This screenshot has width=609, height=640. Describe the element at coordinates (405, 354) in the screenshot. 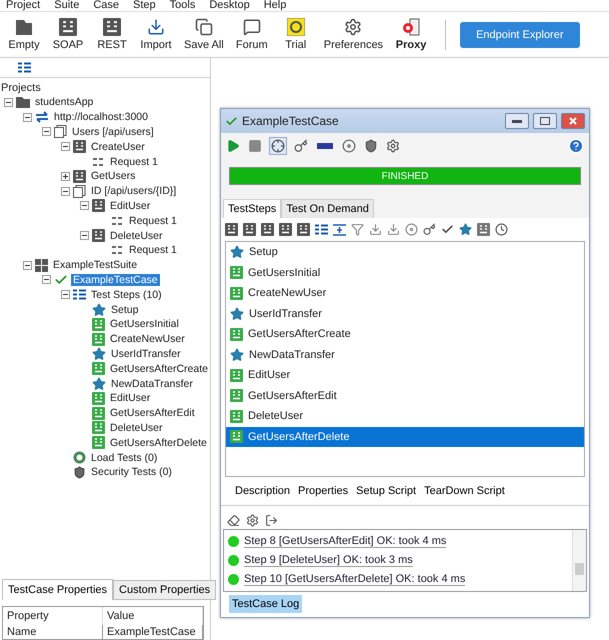

I see `test-step-row: NewDataTransfer` at that location.